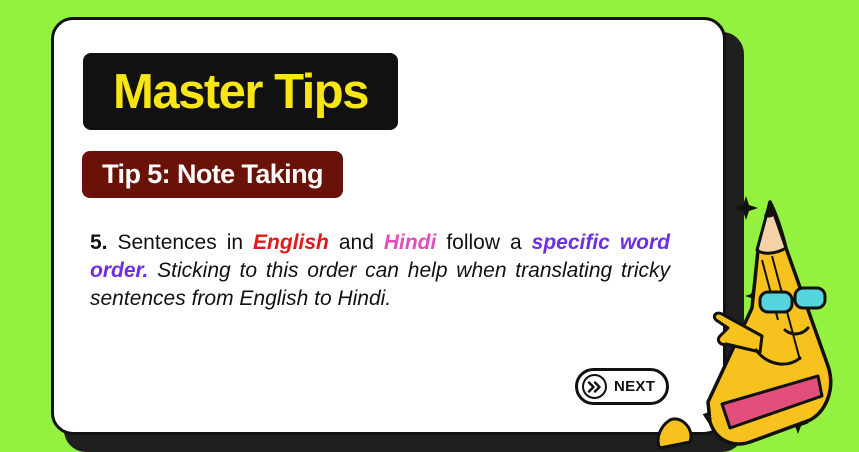 The height and width of the screenshot is (452, 859). I want to click on keyword-english: English, so click(291, 242).